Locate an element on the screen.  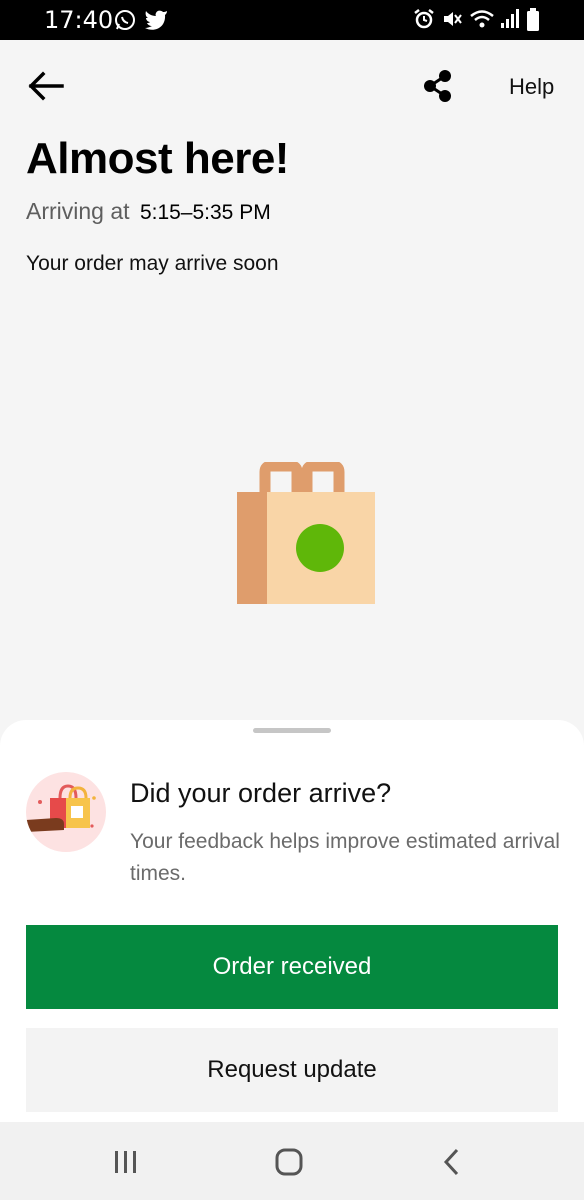
page-title: Almost here! is located at coordinates (157, 158).